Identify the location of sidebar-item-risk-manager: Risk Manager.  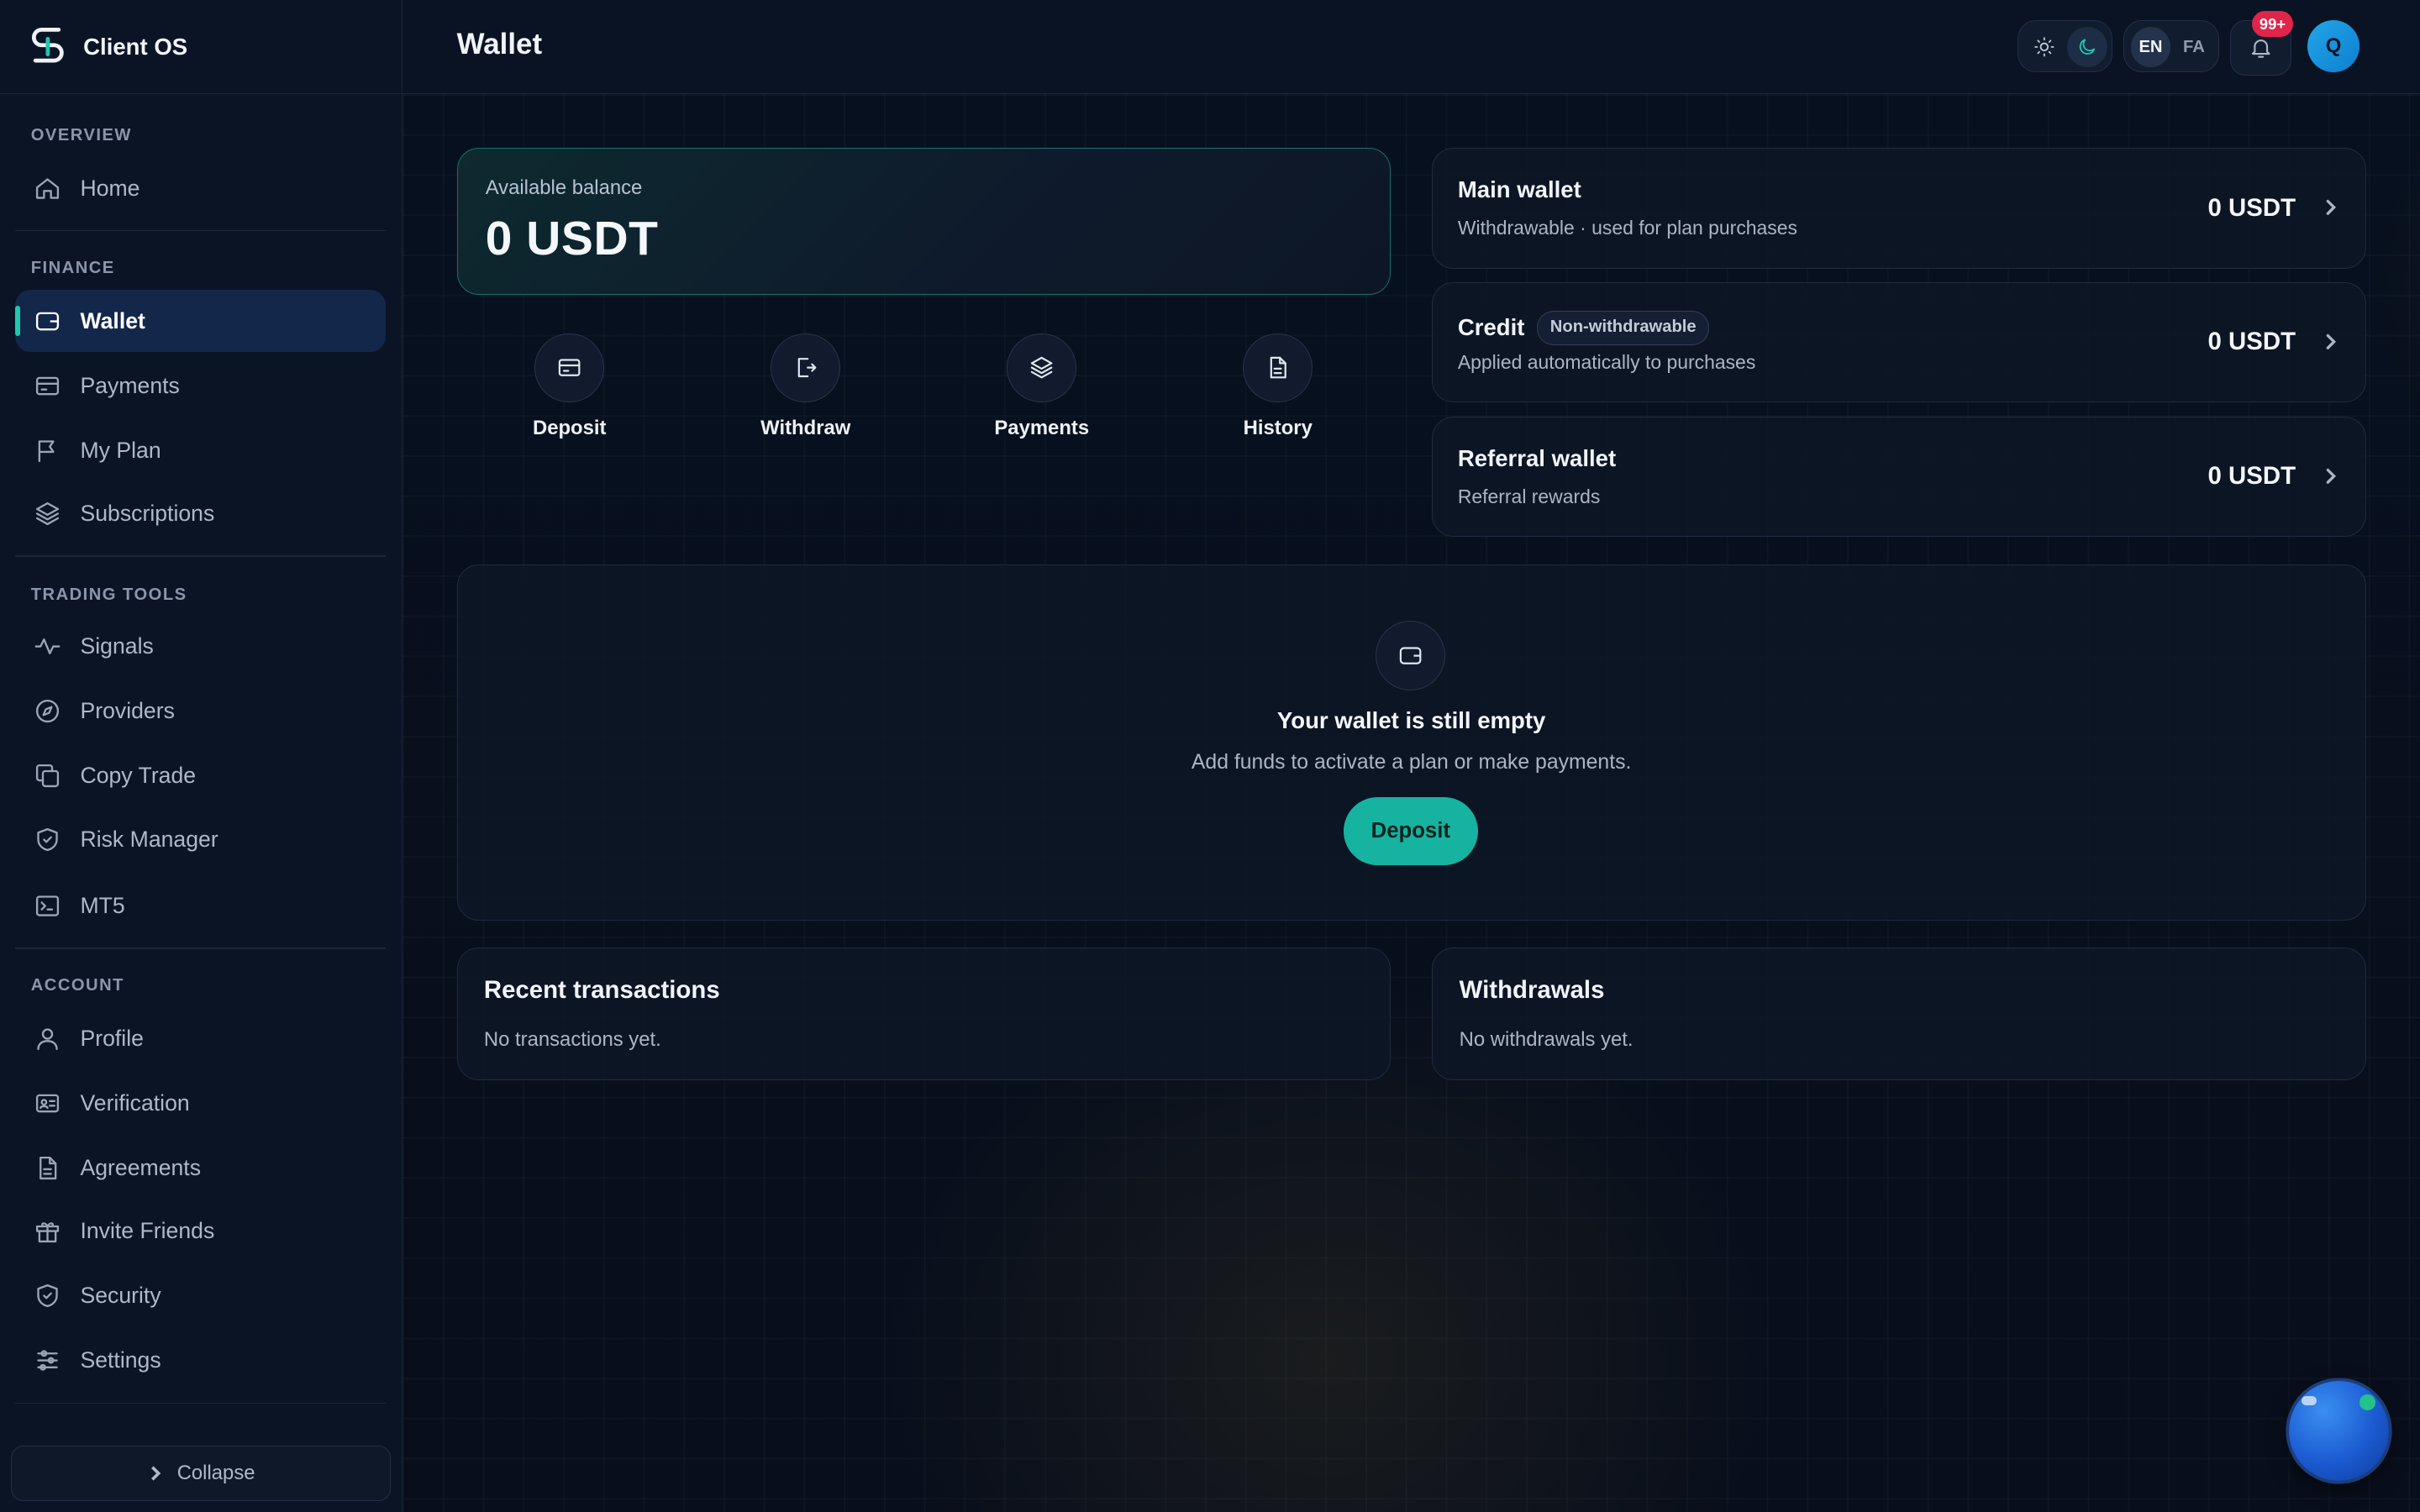
(200, 838).